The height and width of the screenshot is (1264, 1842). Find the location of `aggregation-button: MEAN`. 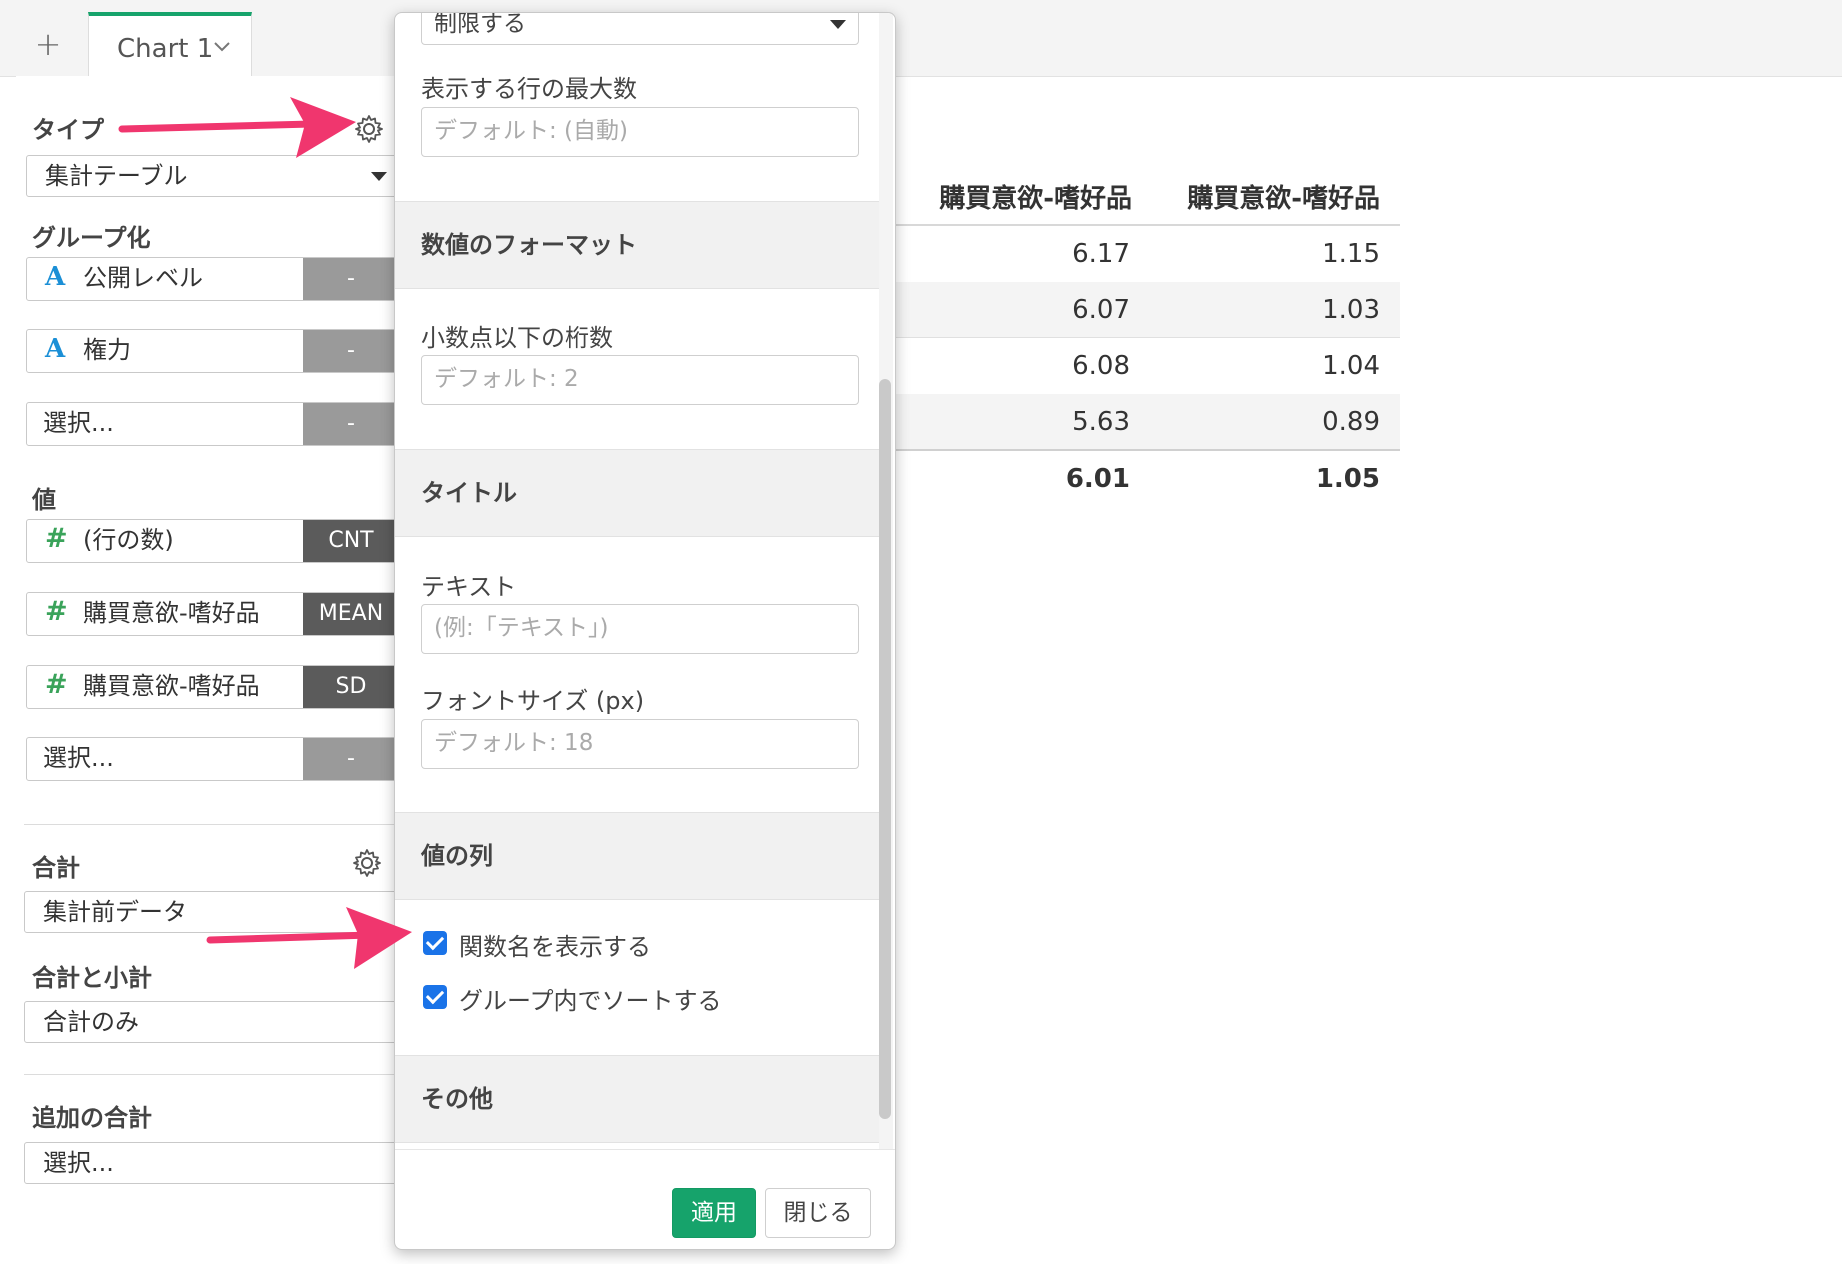

aggregation-button: MEAN is located at coordinates (351, 614).